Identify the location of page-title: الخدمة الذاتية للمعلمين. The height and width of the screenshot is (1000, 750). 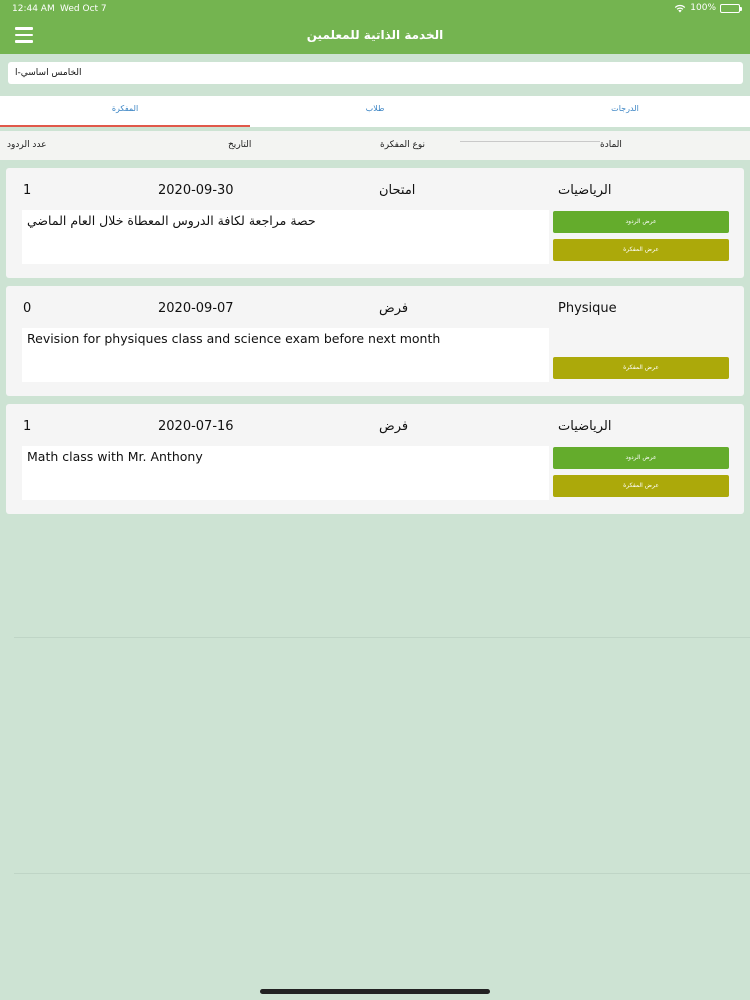
(375, 35).